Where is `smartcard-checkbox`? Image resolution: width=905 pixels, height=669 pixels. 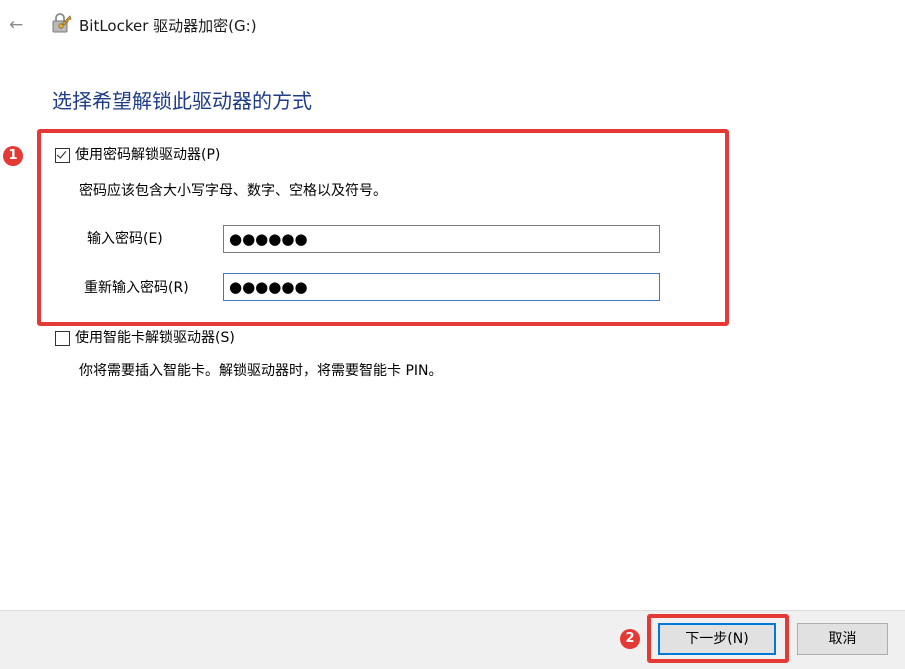
smartcard-checkbox is located at coordinates (62, 338).